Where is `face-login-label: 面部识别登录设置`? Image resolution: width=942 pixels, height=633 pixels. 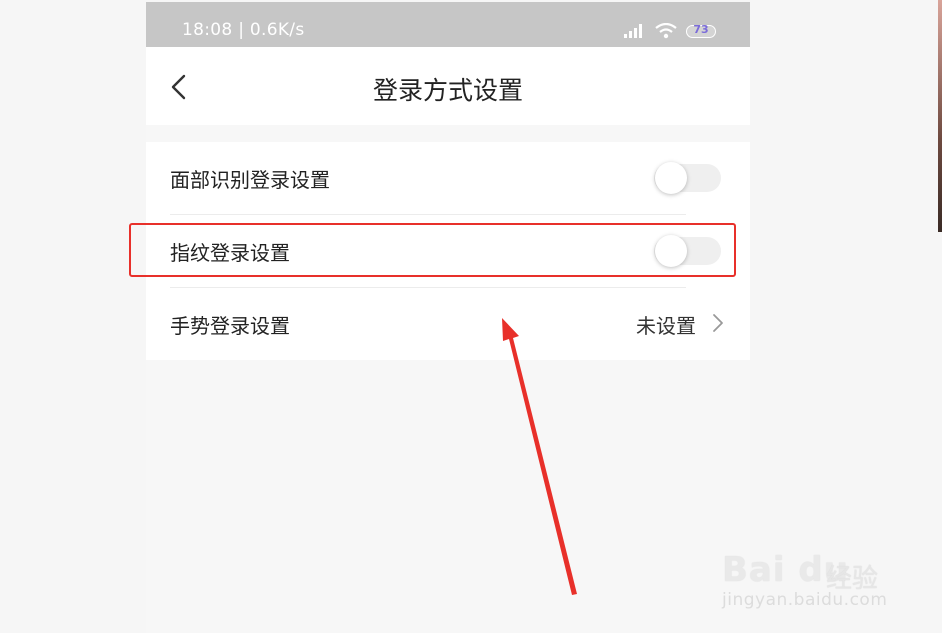
face-login-label: 面部识别登录设置 is located at coordinates (250, 180).